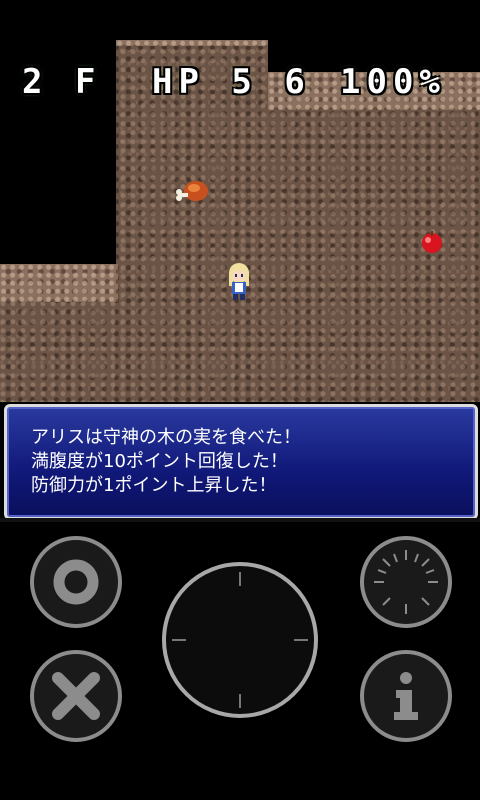 The width and height of the screenshot is (480, 800). I want to click on circle-button, so click(76, 582).